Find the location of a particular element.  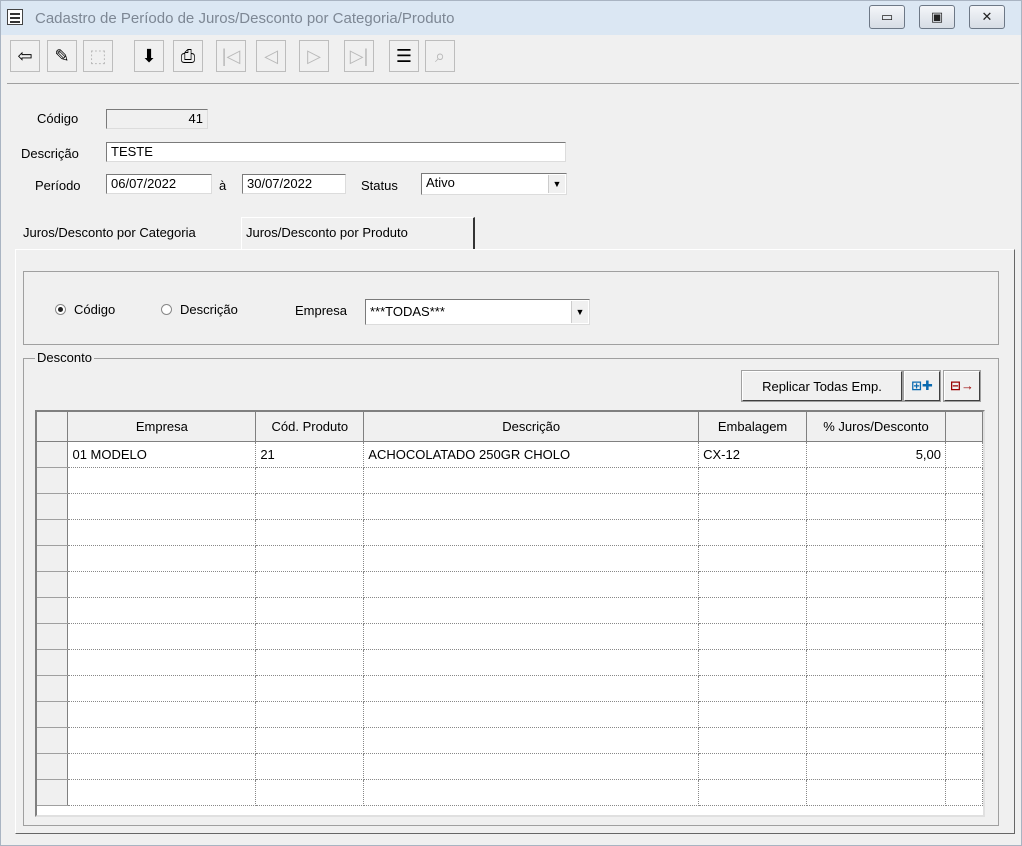

first-button: |◁ is located at coordinates (231, 56).